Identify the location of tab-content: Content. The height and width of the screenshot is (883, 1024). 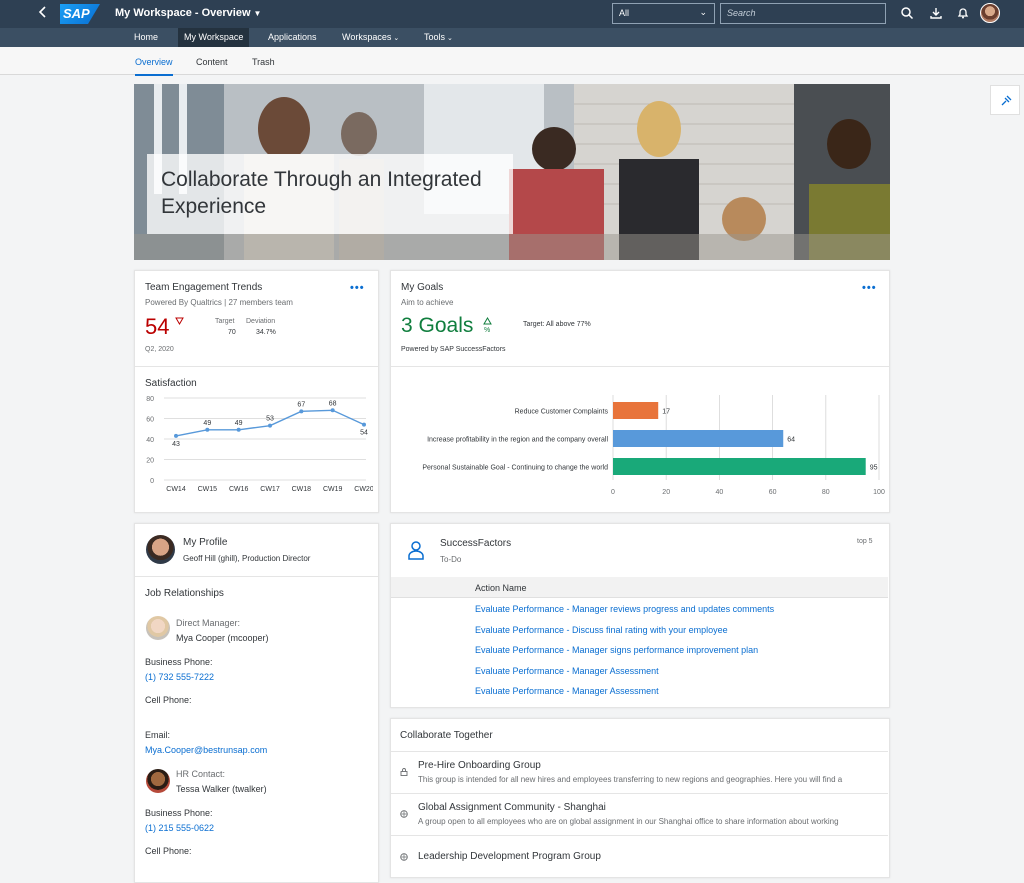
(212, 62).